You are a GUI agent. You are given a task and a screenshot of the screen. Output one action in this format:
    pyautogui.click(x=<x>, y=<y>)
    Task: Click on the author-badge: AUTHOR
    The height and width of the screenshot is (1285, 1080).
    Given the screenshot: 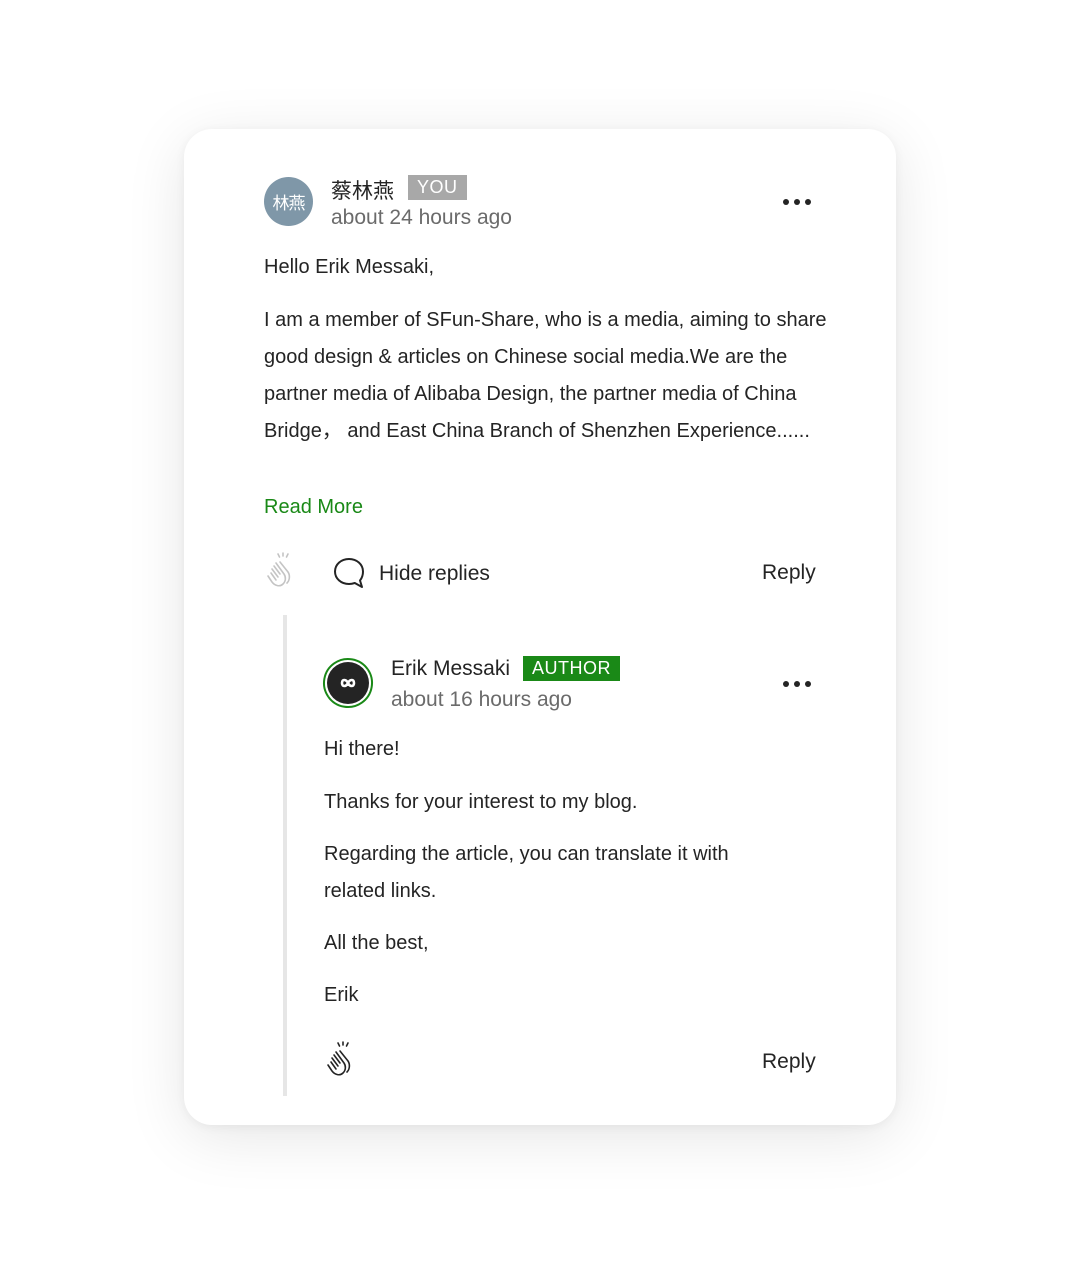 What is the action you would take?
    pyautogui.click(x=571, y=668)
    